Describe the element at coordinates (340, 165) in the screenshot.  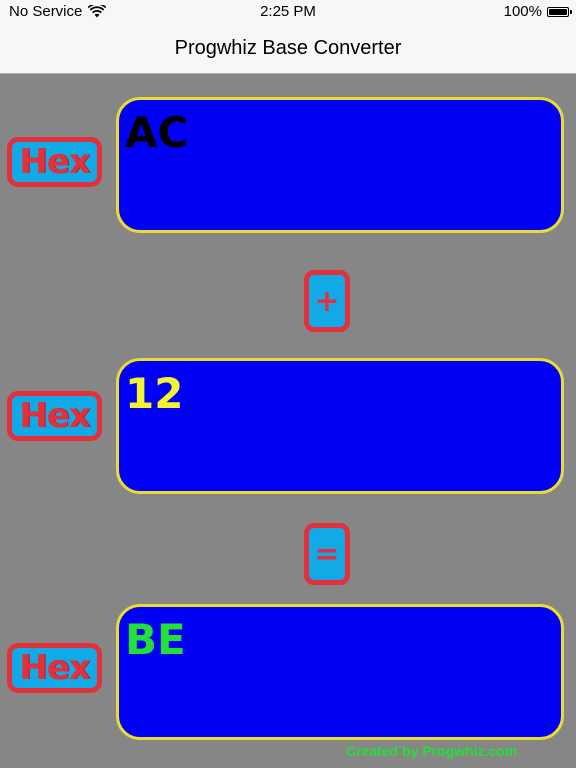
I see `operand1-field: AC` at that location.